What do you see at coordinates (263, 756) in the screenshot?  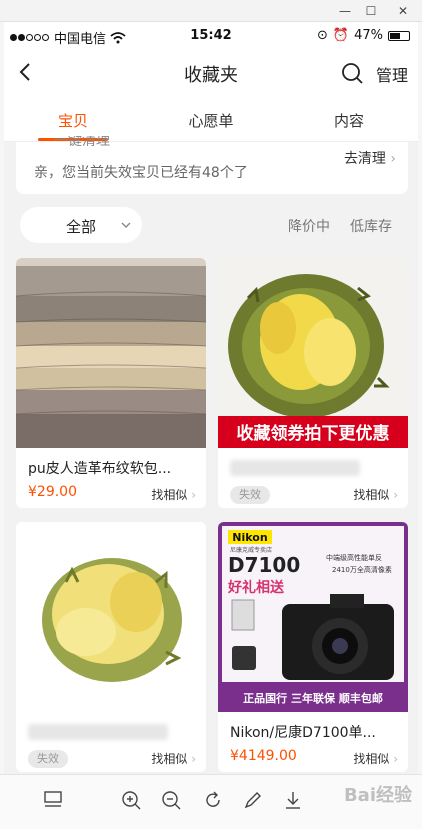 I see `product-price: ¥4149.00` at bounding box center [263, 756].